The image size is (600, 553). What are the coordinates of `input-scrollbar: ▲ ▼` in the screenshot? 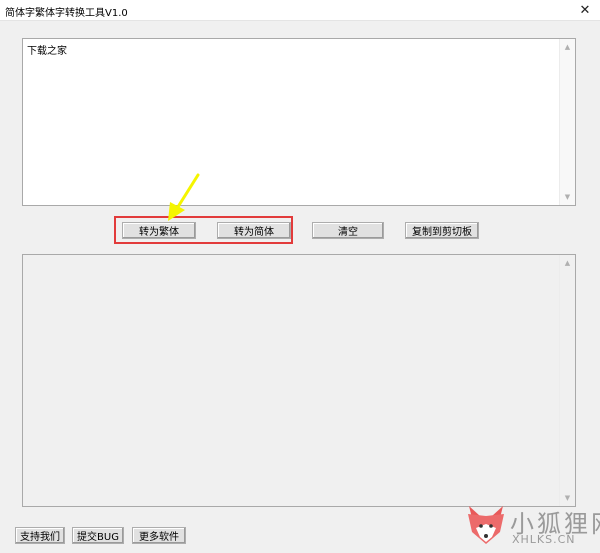 It's located at (567, 122).